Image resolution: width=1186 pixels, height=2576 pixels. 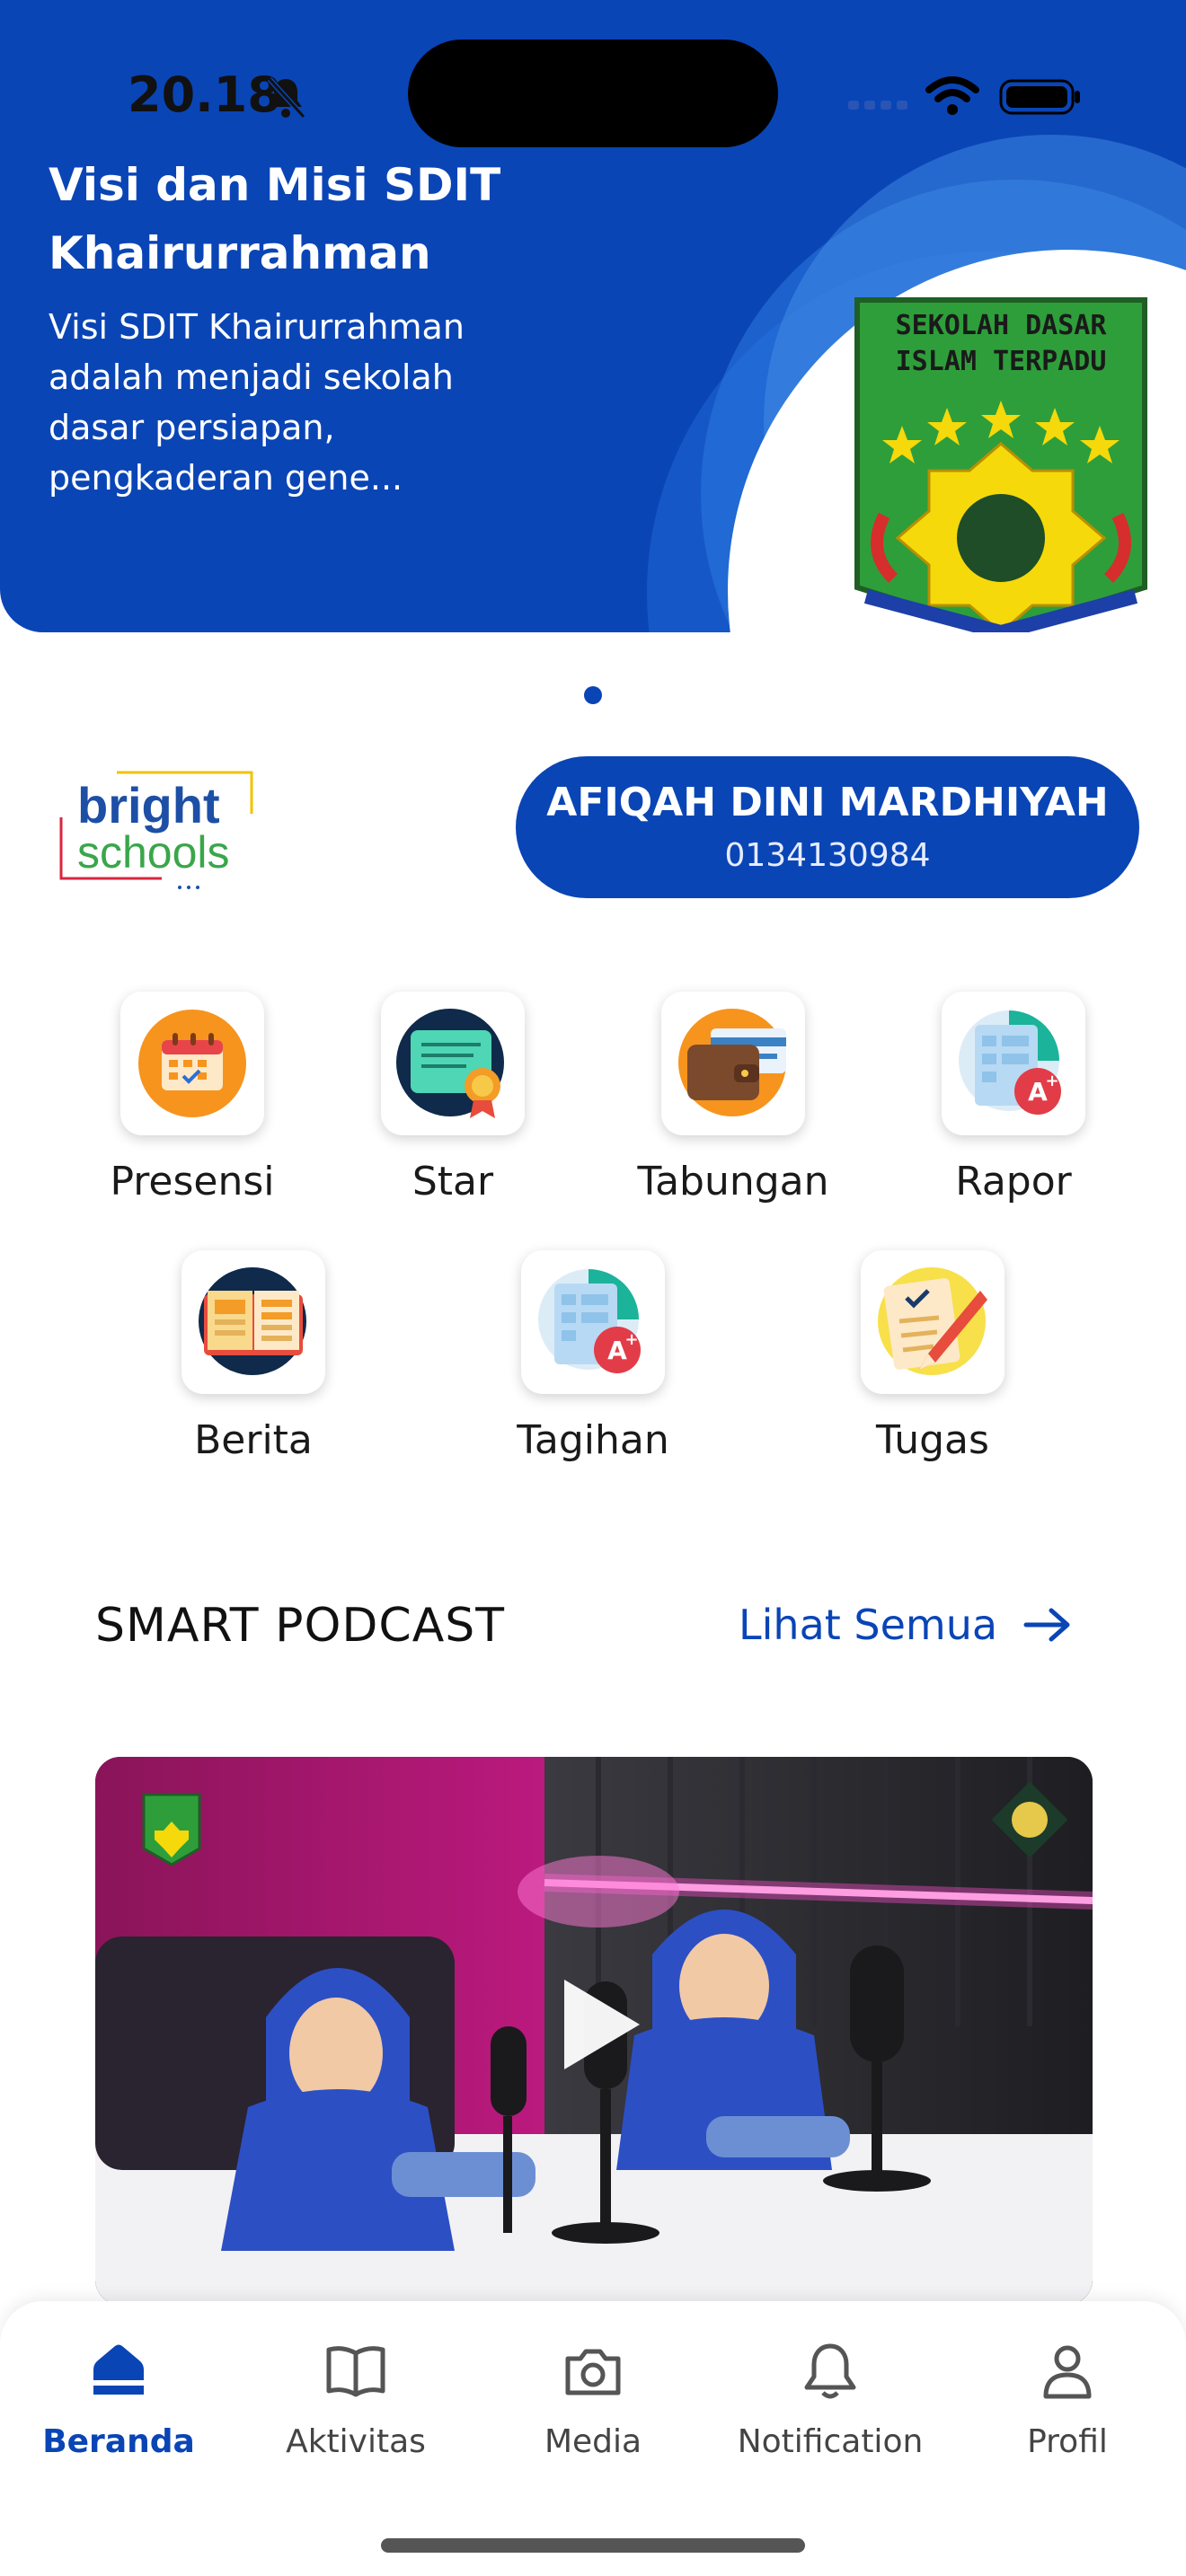 I want to click on person-icon, so click(x=1067, y=2372).